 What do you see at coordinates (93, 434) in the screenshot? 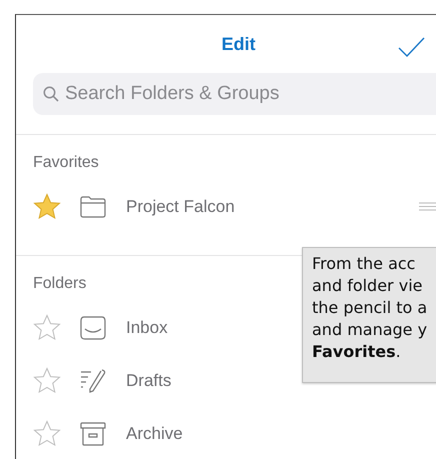
I see `archive-box-icon` at bounding box center [93, 434].